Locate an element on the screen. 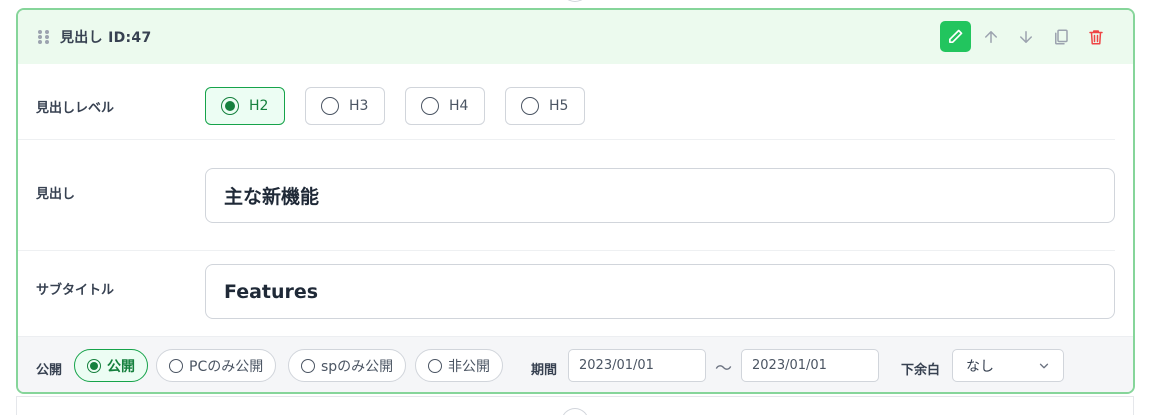 The image size is (1150, 415). radio-h3: H3 is located at coordinates (345, 106).